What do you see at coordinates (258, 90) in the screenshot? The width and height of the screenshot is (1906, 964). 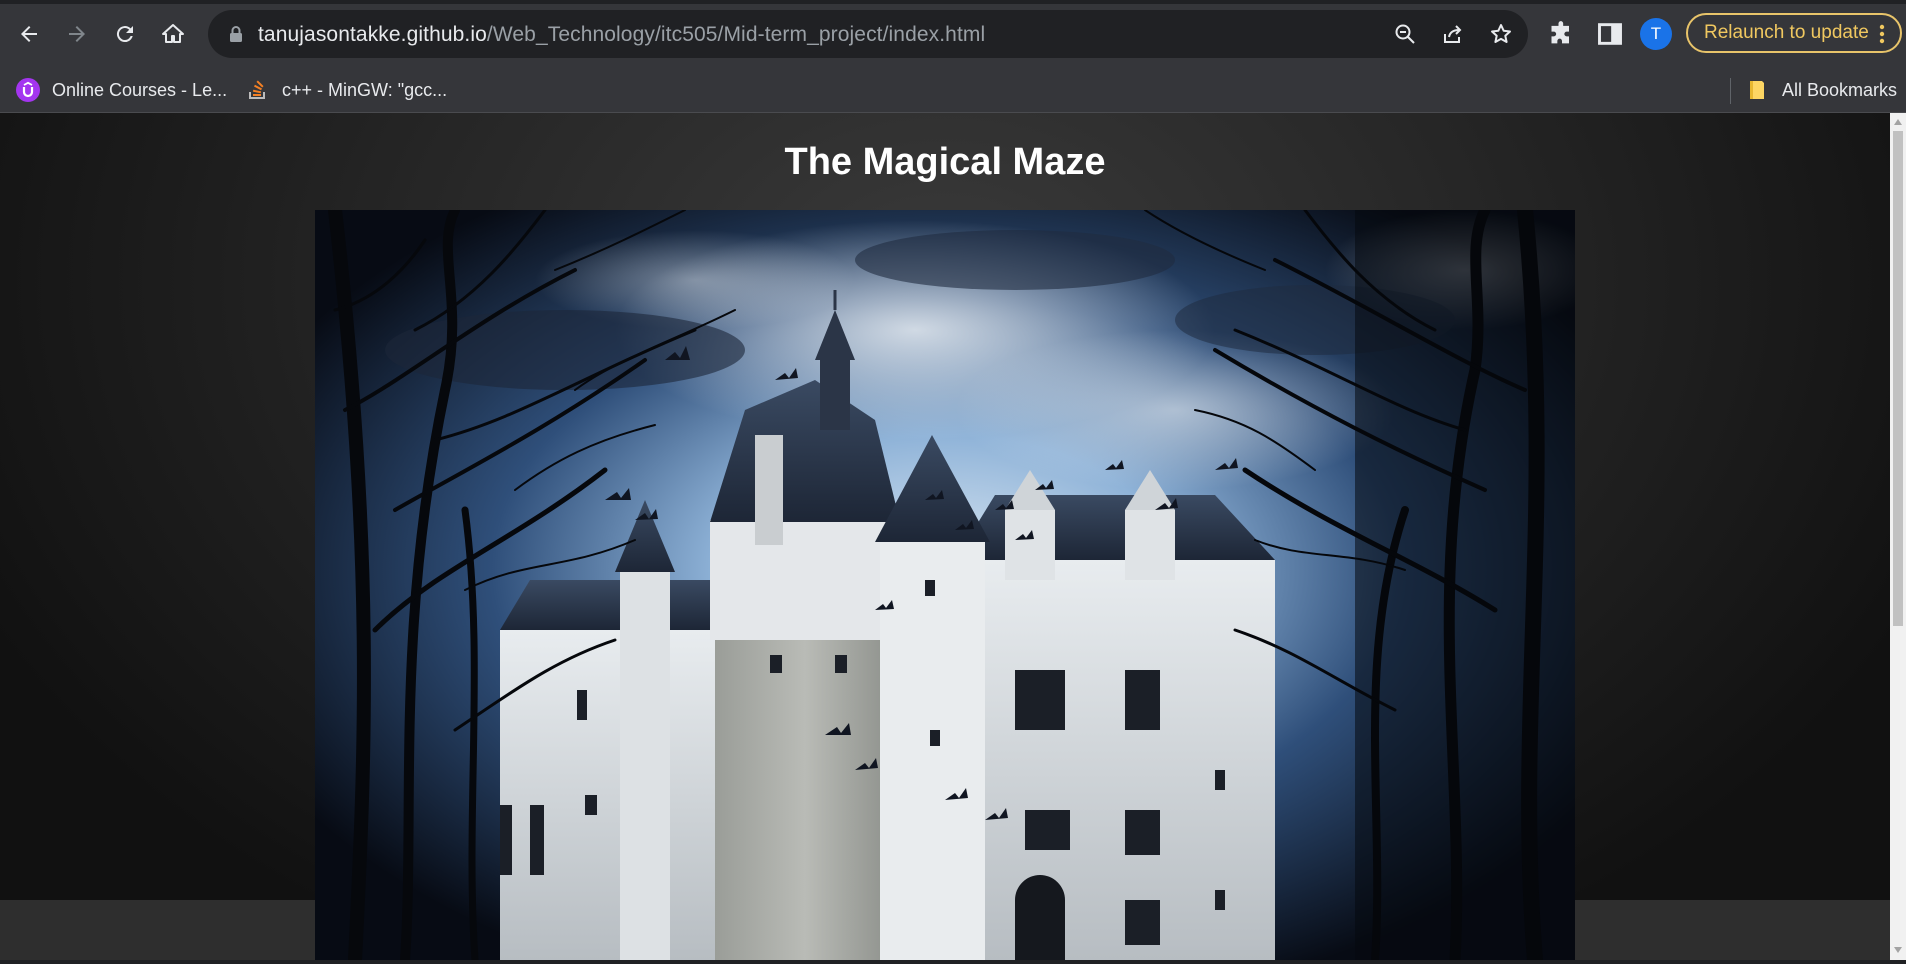 I see `stackoverflow-icon` at bounding box center [258, 90].